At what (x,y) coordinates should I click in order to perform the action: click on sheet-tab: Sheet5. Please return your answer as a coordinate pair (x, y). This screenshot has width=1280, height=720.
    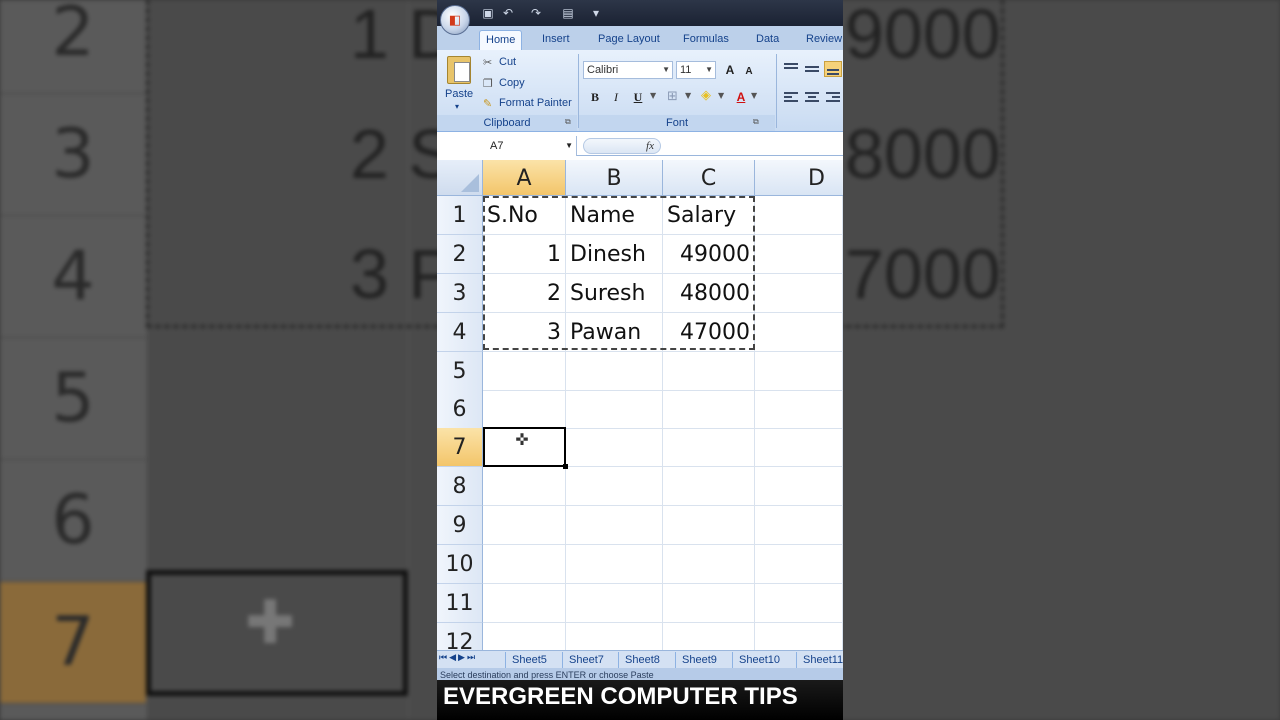
    Looking at the image, I should click on (529, 660).